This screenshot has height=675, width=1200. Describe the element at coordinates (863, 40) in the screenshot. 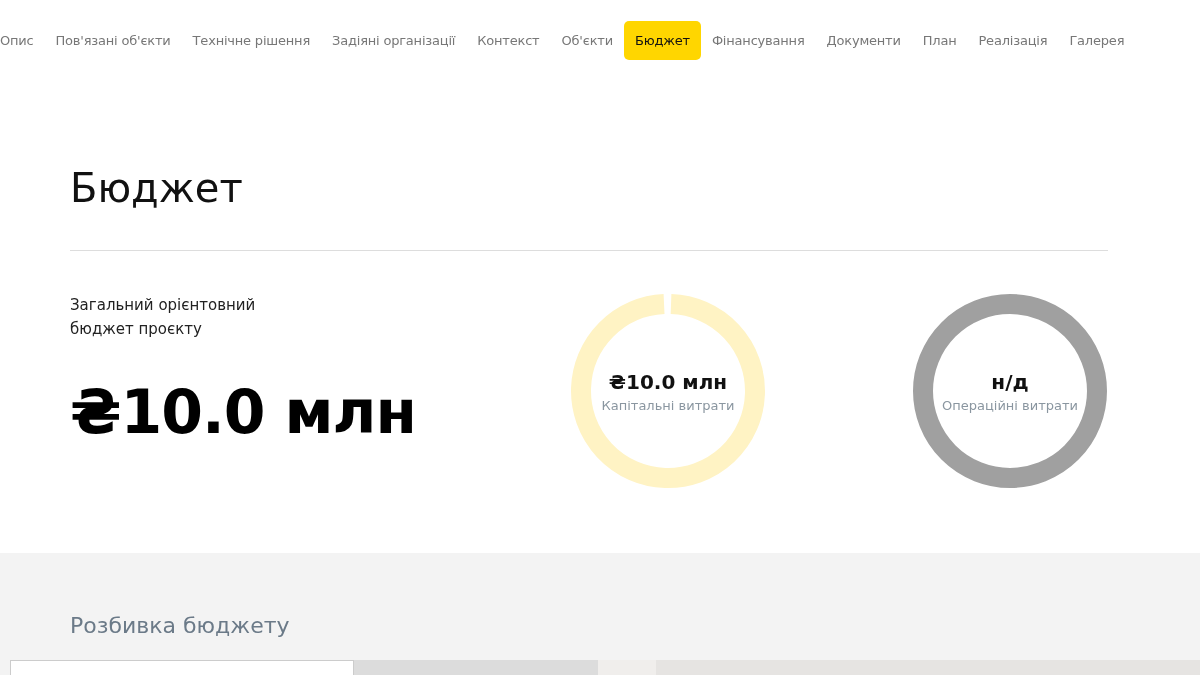

I see `nav-tab: Документи` at that location.